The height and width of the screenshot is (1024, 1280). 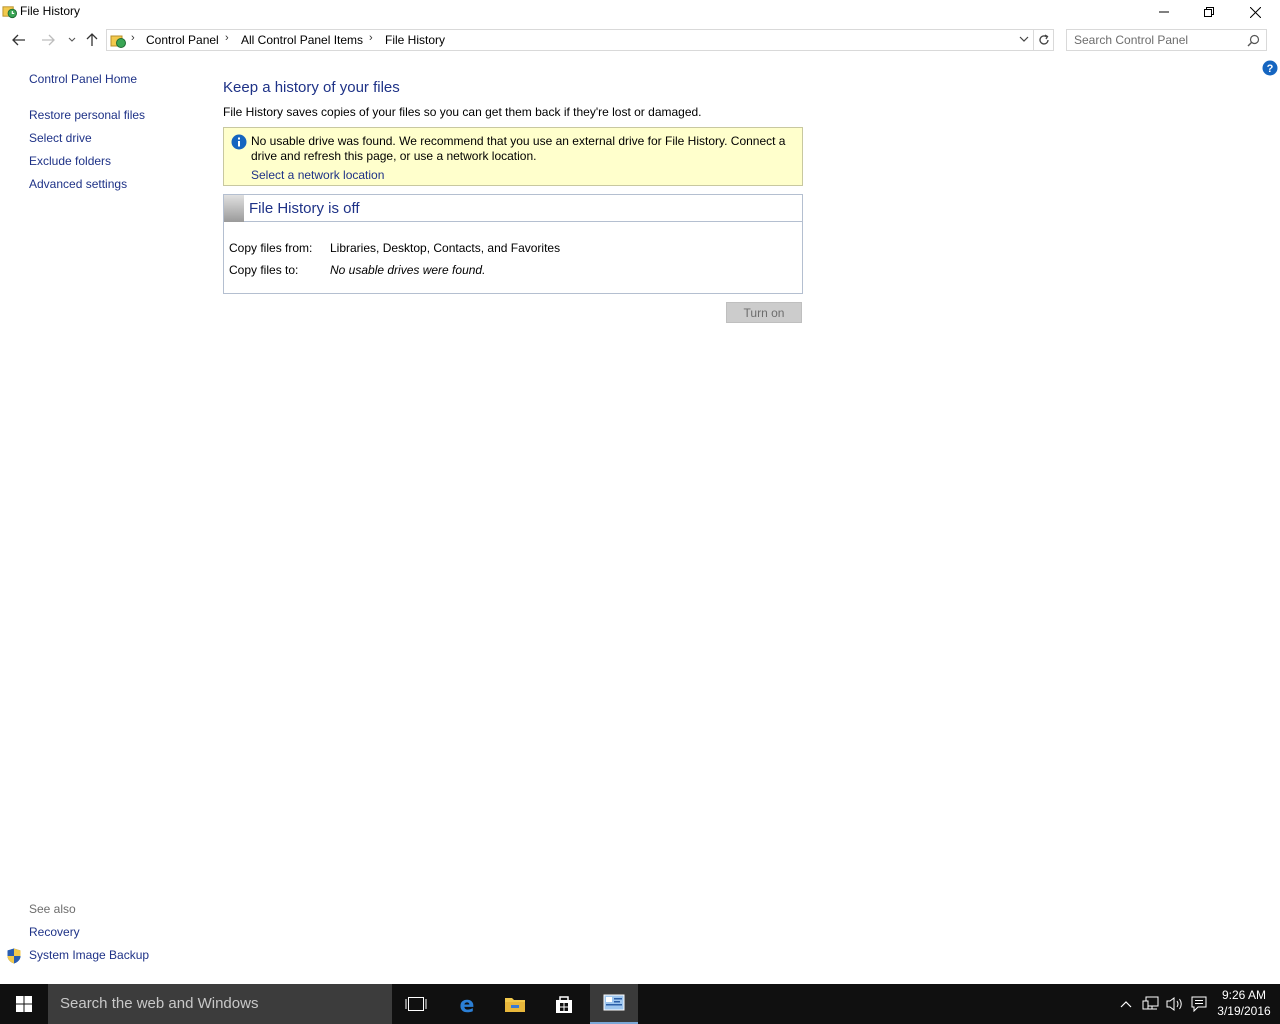 I want to click on windows-logo-icon, so click(x=24, y=1004).